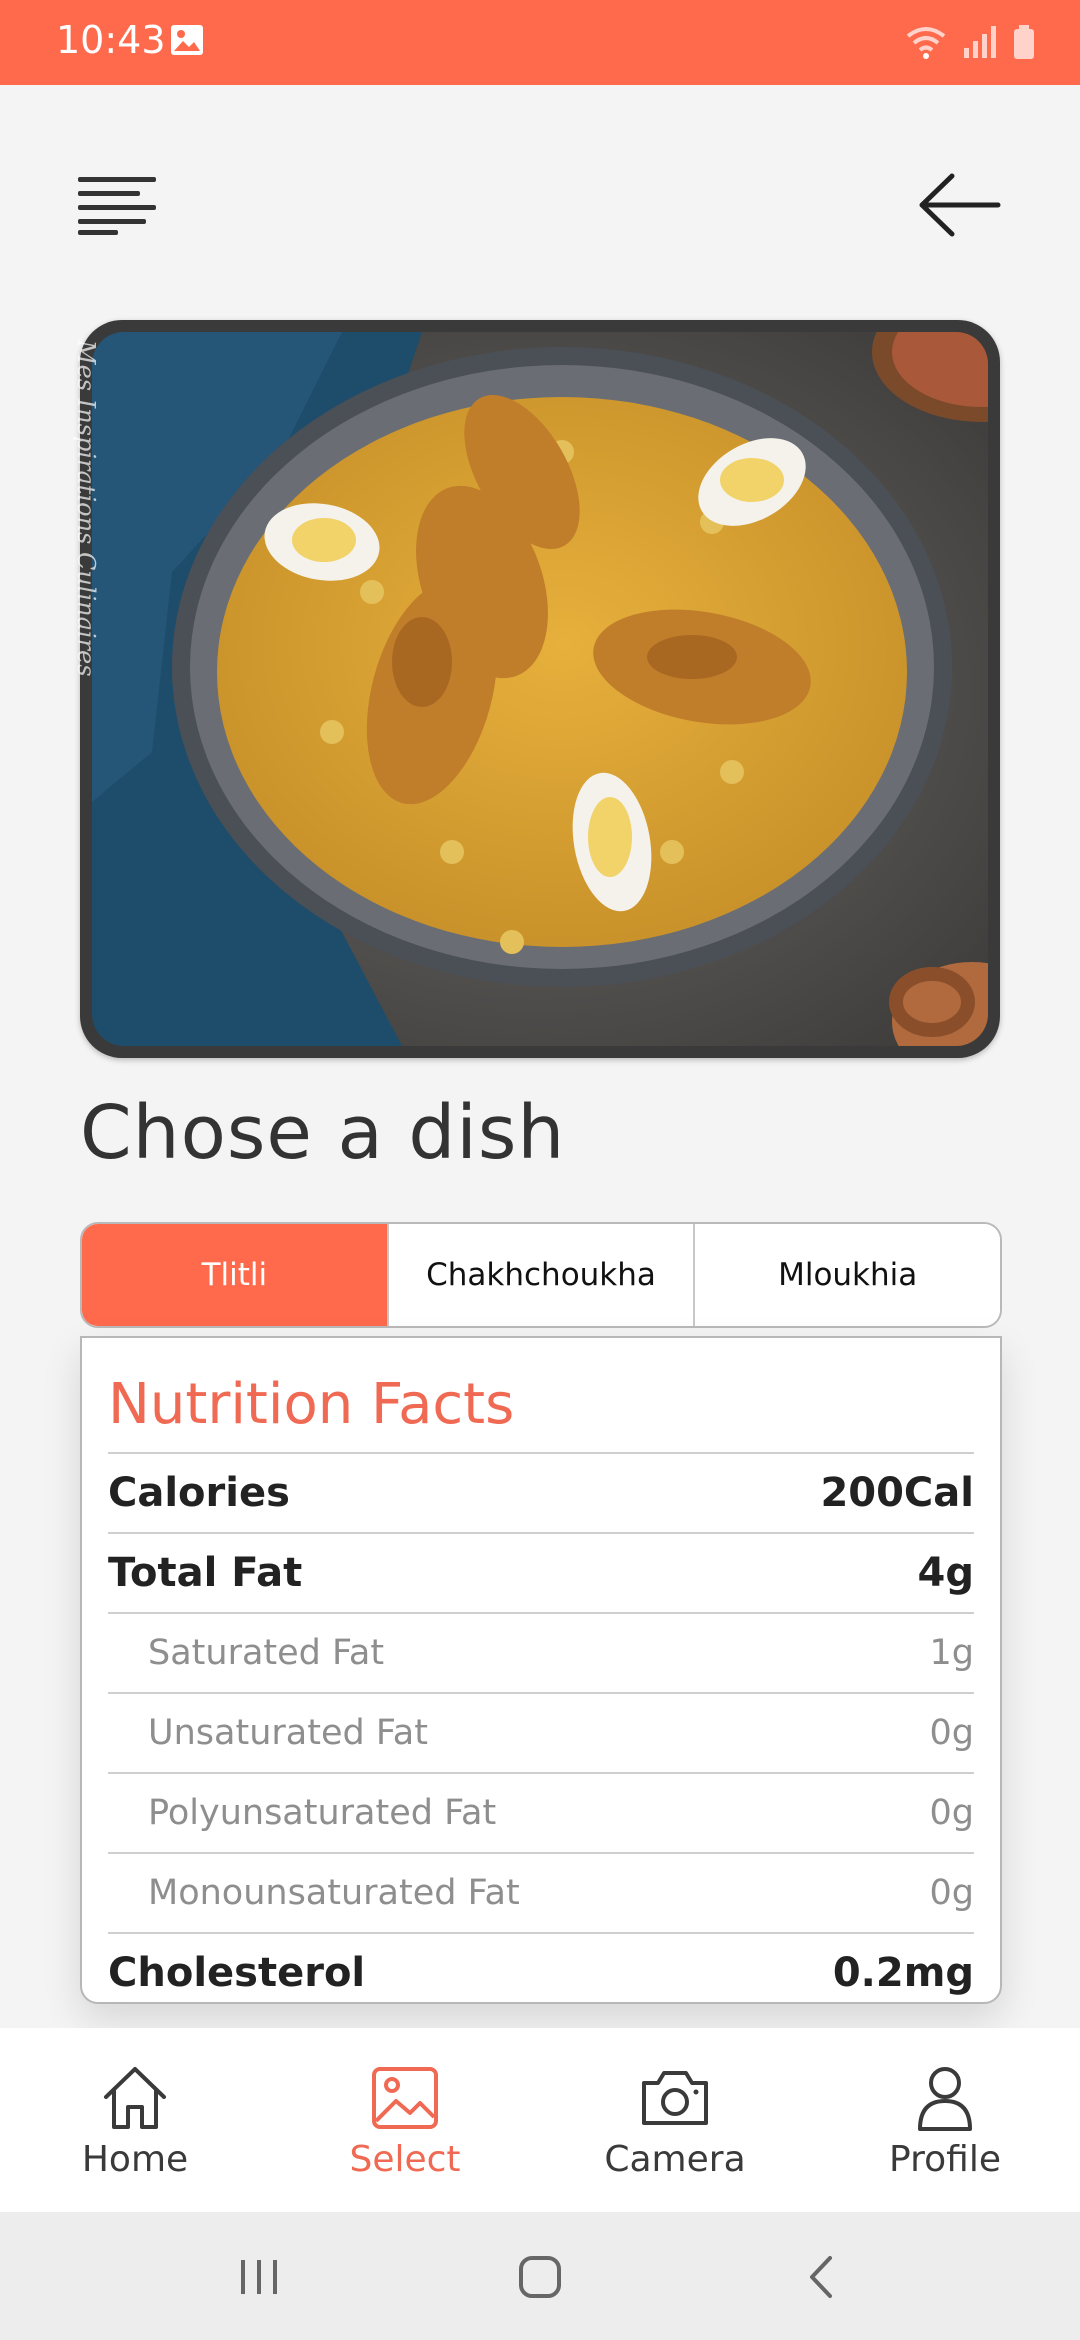 The width and height of the screenshot is (1080, 2340). I want to click on nav-home: Home, so click(135, 2120).